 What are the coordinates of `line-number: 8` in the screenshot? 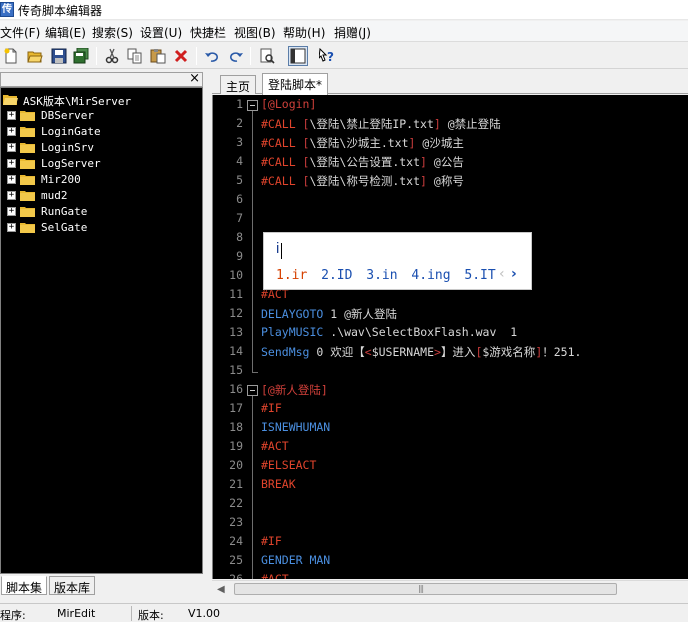 It's located at (239, 237).